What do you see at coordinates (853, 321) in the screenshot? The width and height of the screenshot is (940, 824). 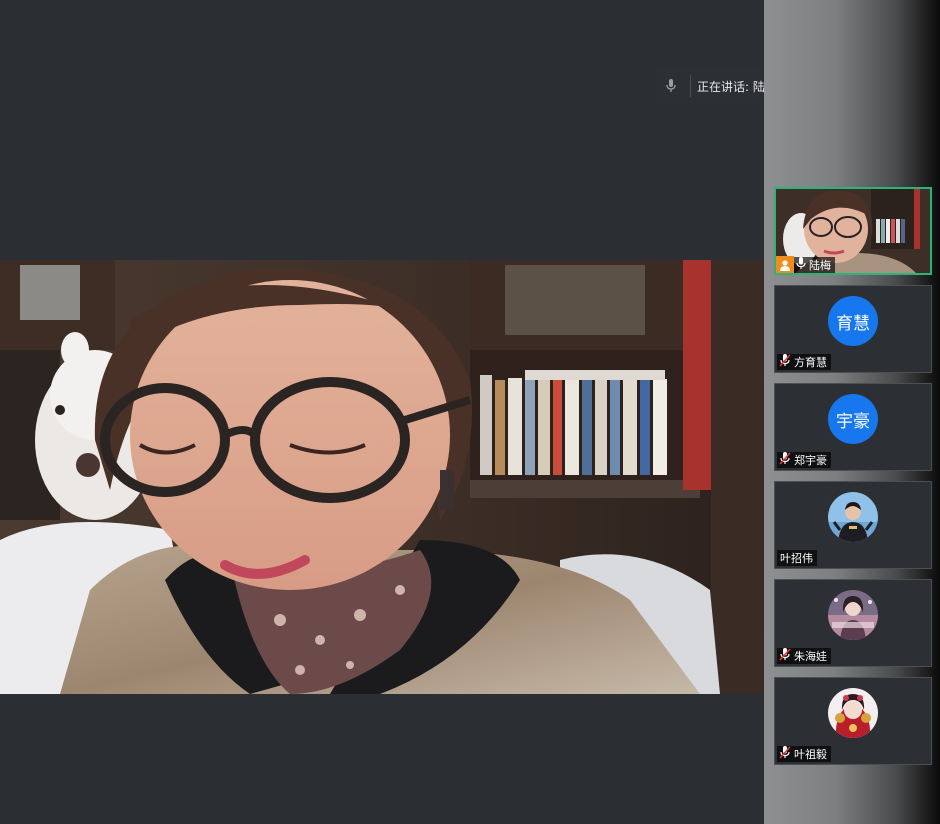 I see `avatar: 育慧` at bounding box center [853, 321].